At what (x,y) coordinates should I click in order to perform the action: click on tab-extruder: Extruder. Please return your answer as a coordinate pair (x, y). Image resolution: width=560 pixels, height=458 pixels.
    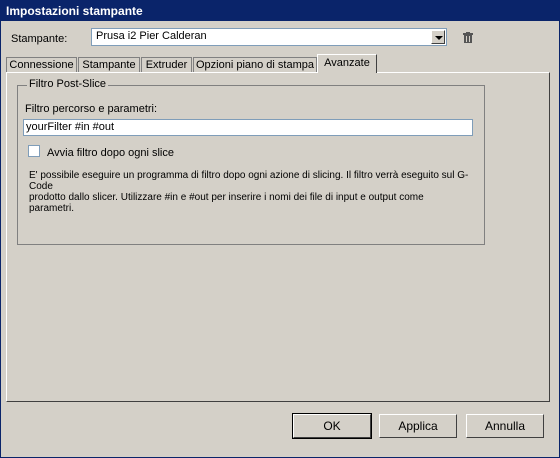
    Looking at the image, I should click on (166, 64).